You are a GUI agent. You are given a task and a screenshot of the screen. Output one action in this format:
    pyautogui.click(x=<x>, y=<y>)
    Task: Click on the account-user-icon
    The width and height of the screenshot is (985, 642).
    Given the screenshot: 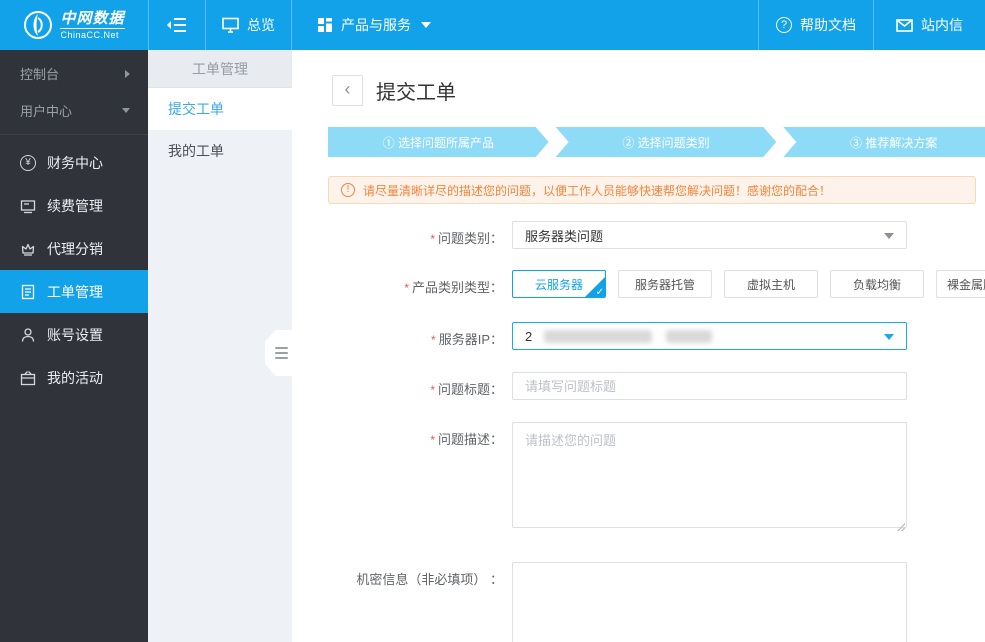 What is the action you would take?
    pyautogui.click(x=28, y=334)
    